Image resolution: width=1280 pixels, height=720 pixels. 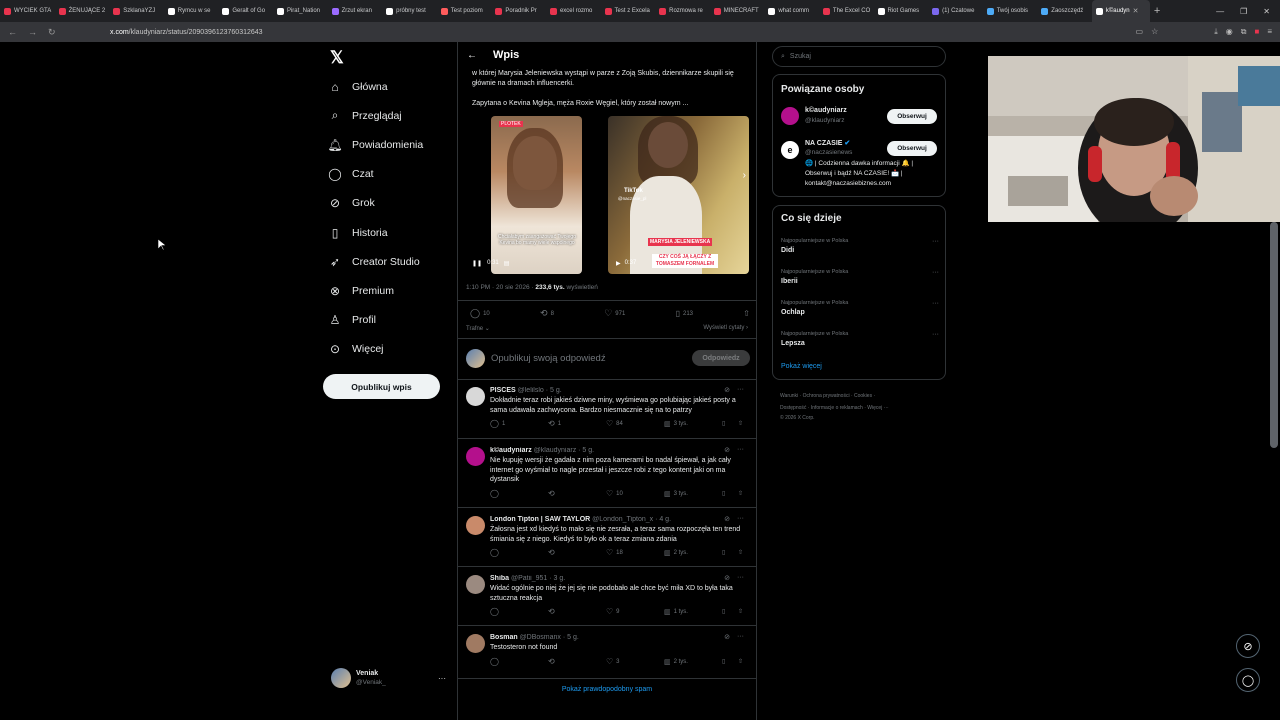 What do you see at coordinates (635, 423) in the screenshot?
I see `like-action: ♡ 84` at bounding box center [635, 423].